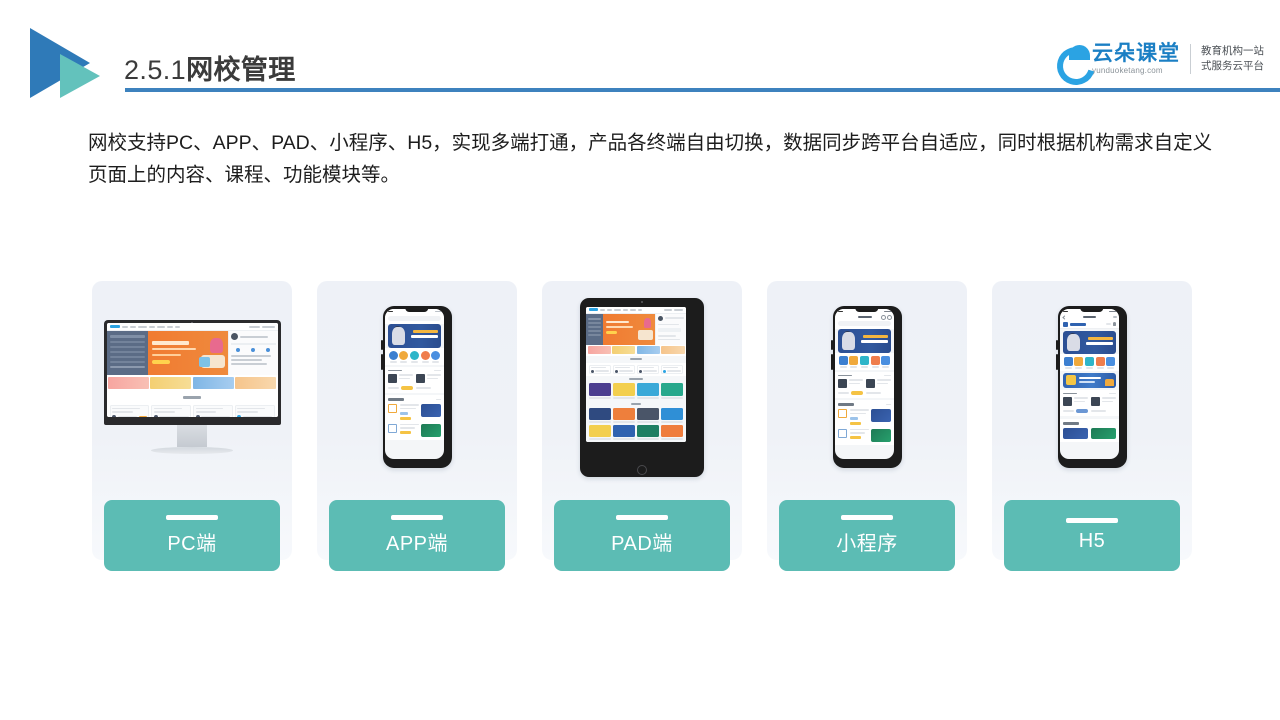  Describe the element at coordinates (241, 70) in the screenshot. I see `page-title-text: 网校管理` at that location.